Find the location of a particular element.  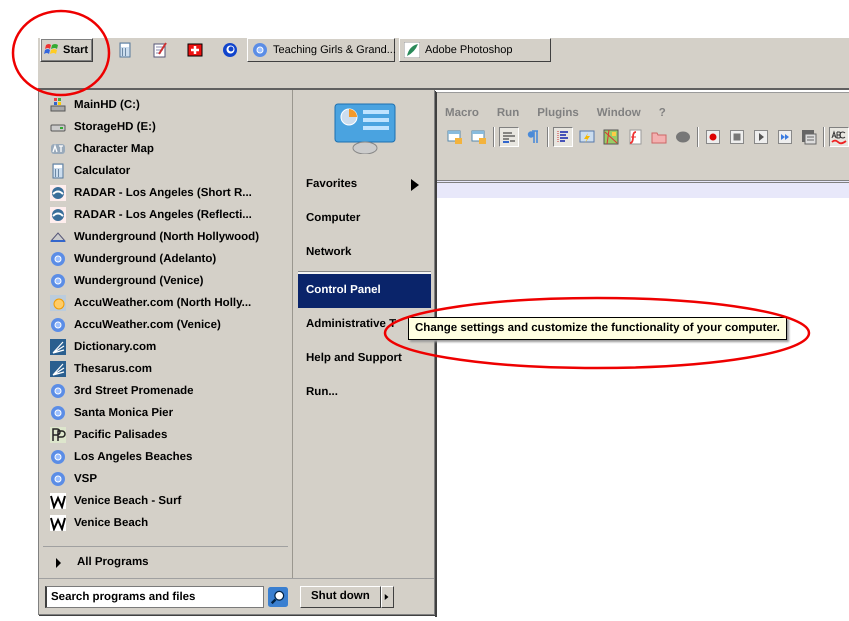

first-aid-icon is located at coordinates (195, 50).